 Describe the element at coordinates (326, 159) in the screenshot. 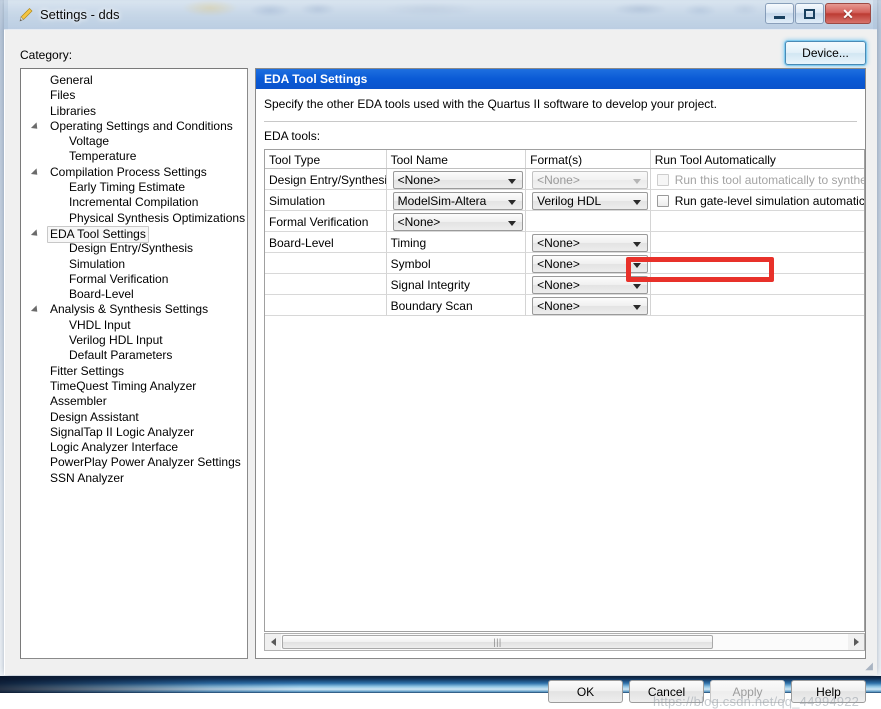

I see `column-header-tool-type: Tool Type` at that location.